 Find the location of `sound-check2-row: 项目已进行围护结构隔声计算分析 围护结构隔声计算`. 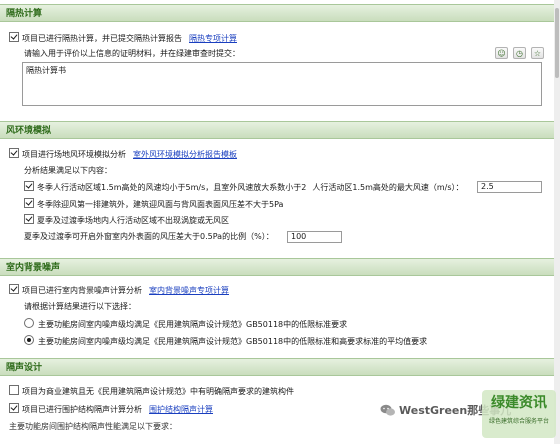

sound-check2-row: 项目已进行围护结构隔声计算分析 围护结构隔声计算 is located at coordinates (111, 409).